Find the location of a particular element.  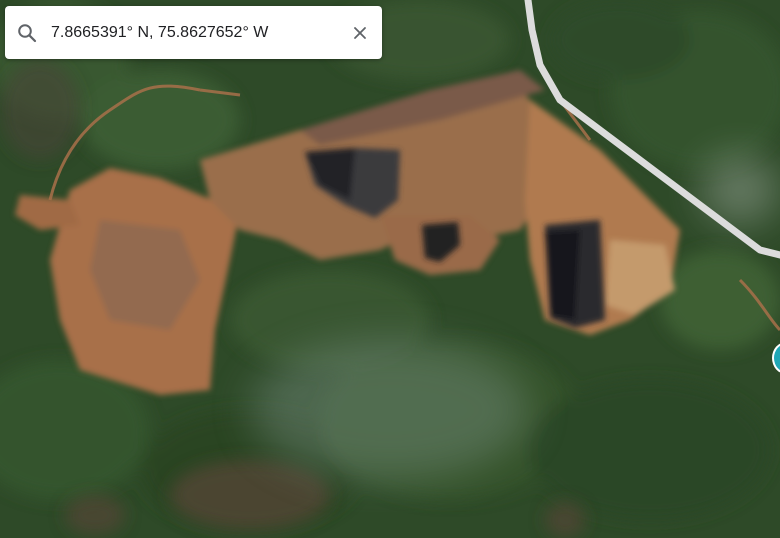

search-input: 7.8665391° N, 75.8627652° W is located at coordinates (199, 33).